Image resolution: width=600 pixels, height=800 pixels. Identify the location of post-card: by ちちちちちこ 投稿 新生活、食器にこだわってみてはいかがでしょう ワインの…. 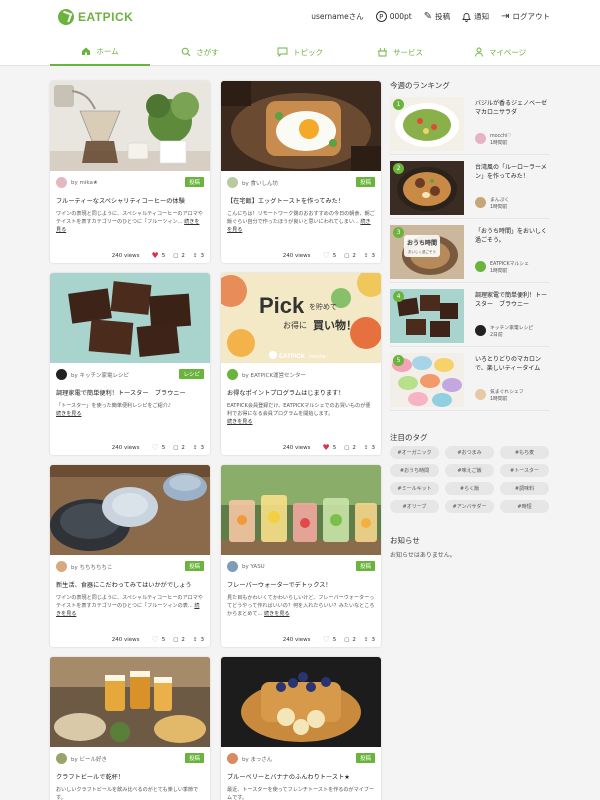
(130, 556).